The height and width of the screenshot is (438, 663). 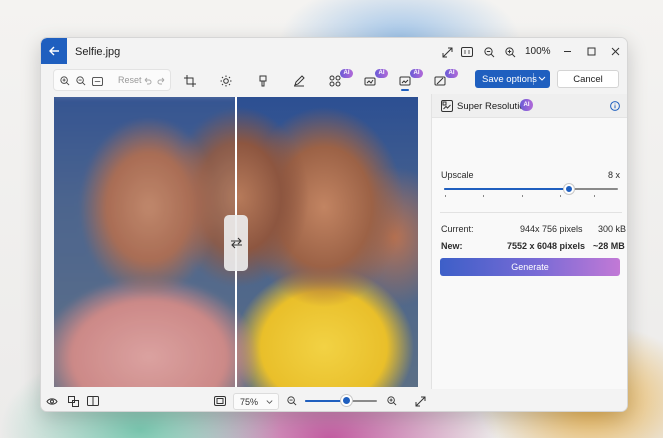 I want to click on close-button, so click(x=615, y=51).